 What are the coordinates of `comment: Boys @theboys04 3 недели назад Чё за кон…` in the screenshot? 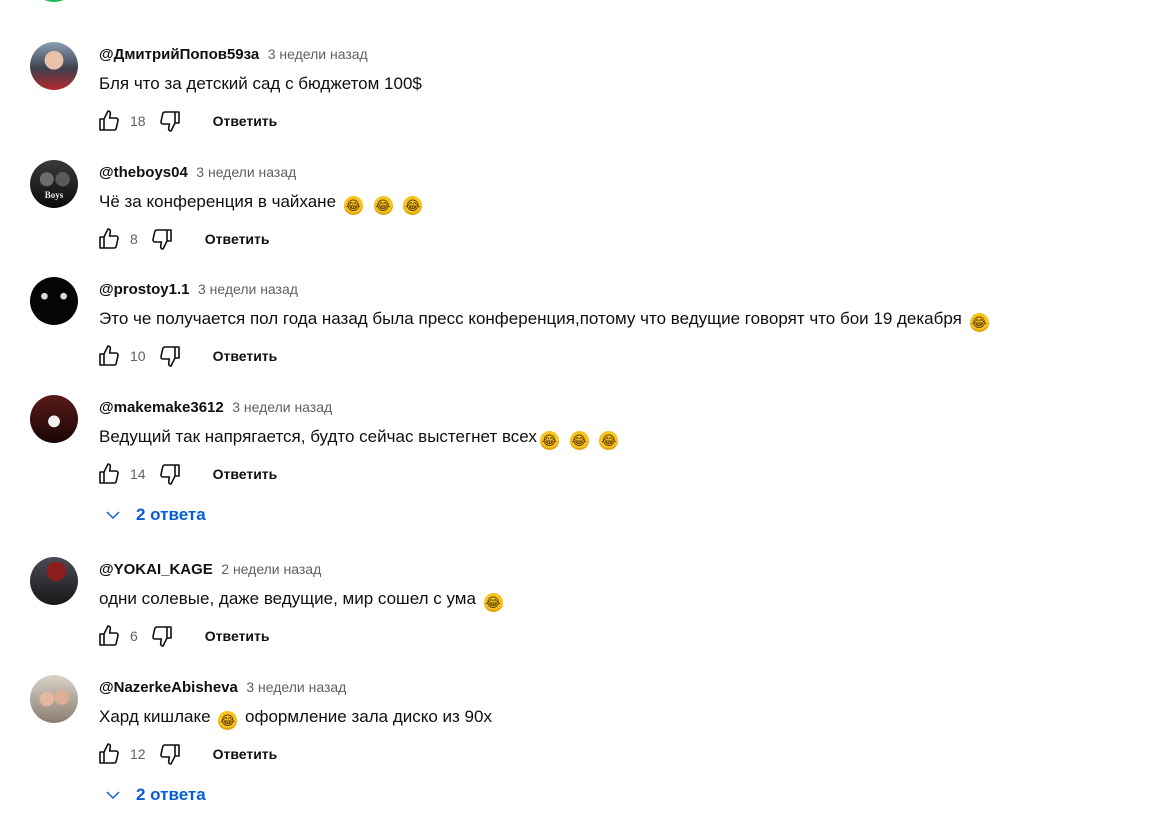 It's located at (575, 215).